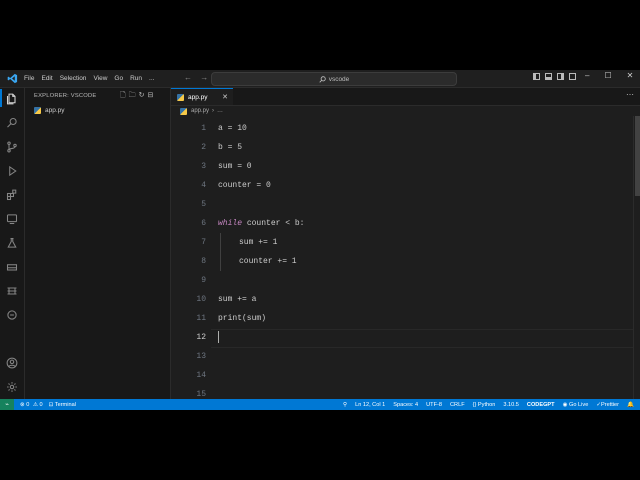 This screenshot has width=640, height=480. What do you see at coordinates (203, 242) in the screenshot?
I see `line-number: 7` at bounding box center [203, 242].